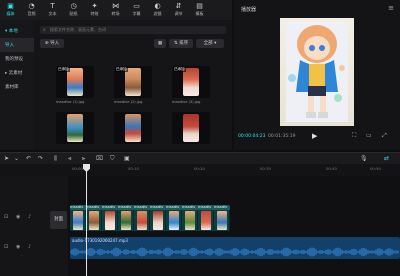  I want to click on sticker-icon: ◷, so click(73, 6).